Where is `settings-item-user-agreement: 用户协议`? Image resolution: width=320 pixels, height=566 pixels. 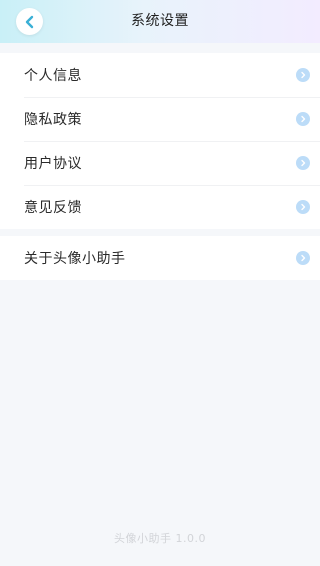 settings-item-user-agreement: 用户协议 is located at coordinates (160, 163).